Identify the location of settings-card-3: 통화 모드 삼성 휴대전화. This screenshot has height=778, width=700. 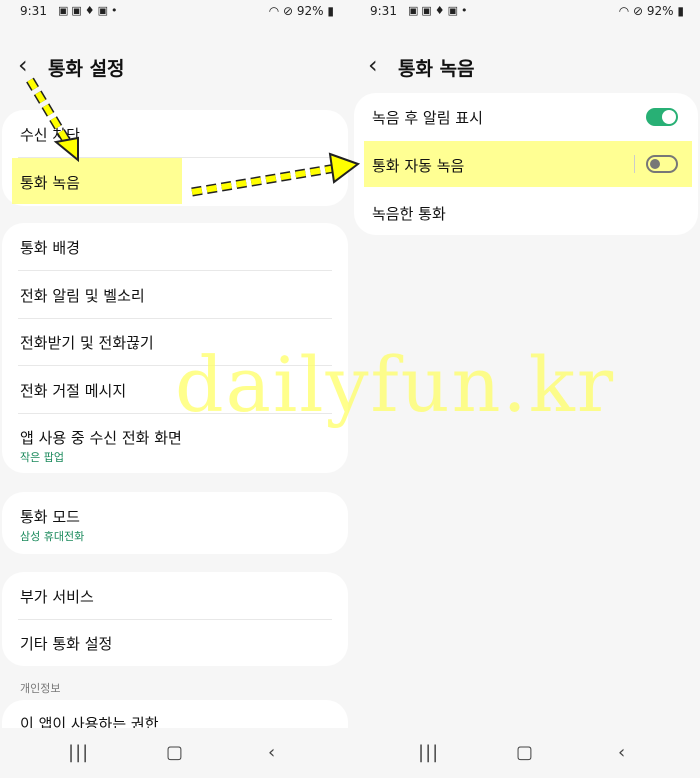
(175, 523).